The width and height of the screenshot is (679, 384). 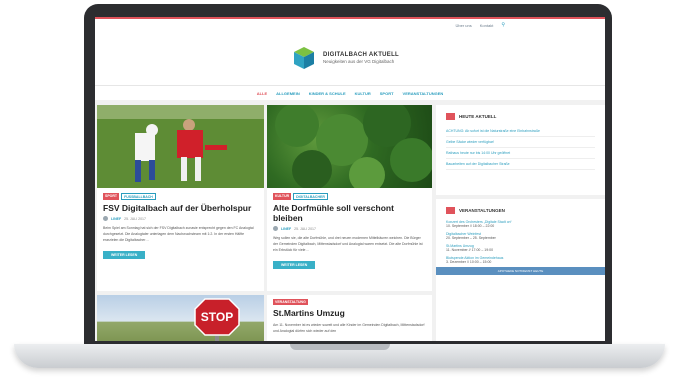 I want to click on news-item: Gelbe Säcke wieder verfügbar!, so click(x=520, y=142).